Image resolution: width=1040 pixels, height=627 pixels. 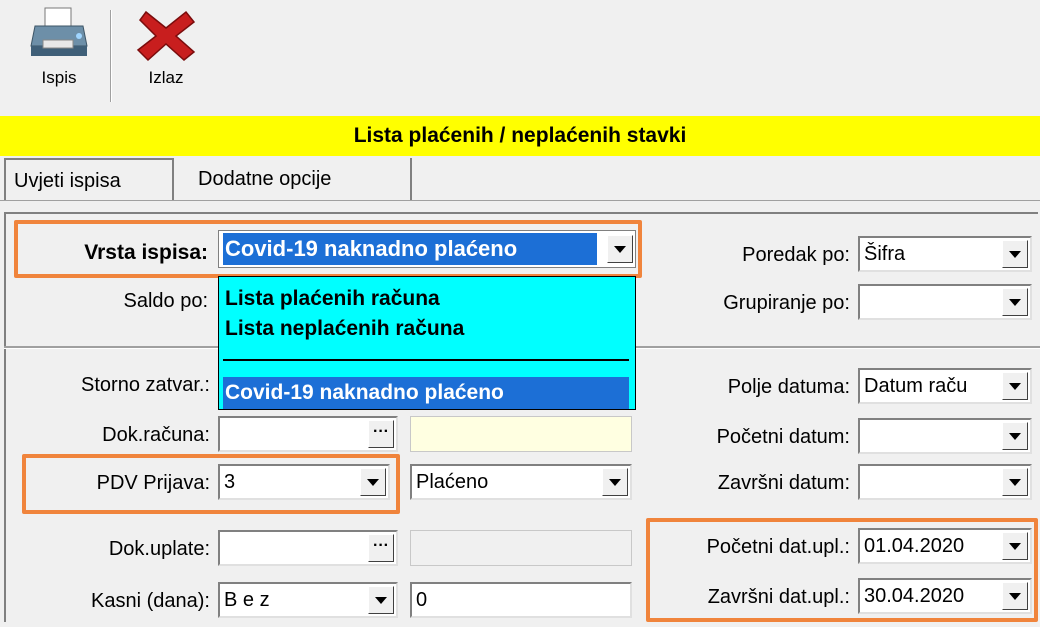 I want to click on zavrsni-dat-upl-label: Završni dat.upl.:, so click(x=778, y=597).